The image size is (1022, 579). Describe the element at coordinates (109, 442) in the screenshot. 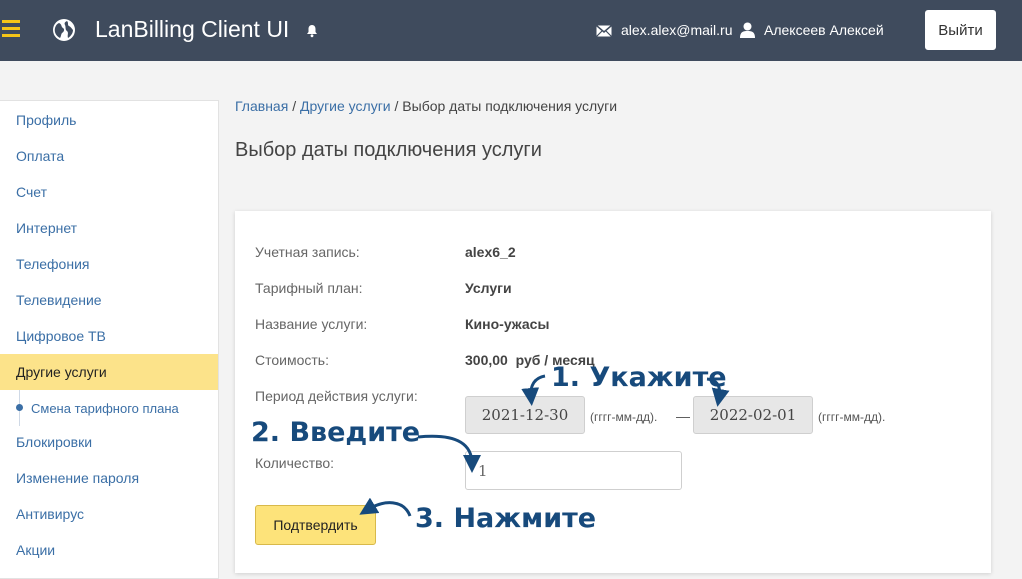

I see `sidebar-item-blocks: Блокировки` at that location.